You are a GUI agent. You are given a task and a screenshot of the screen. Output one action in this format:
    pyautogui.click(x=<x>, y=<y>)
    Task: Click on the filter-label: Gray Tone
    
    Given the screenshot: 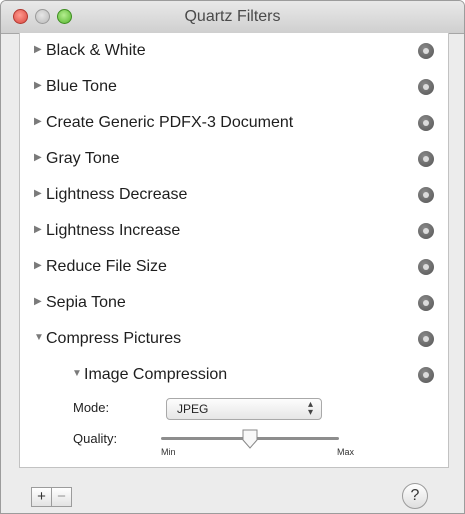 What is the action you would take?
    pyautogui.click(x=83, y=158)
    